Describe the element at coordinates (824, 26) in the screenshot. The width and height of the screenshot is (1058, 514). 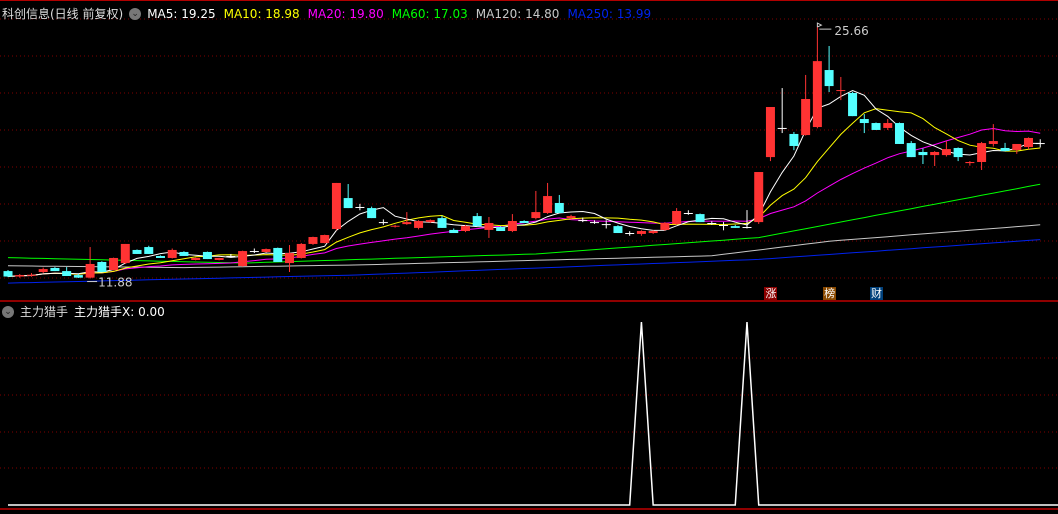
I see `max-marker-icon` at that location.